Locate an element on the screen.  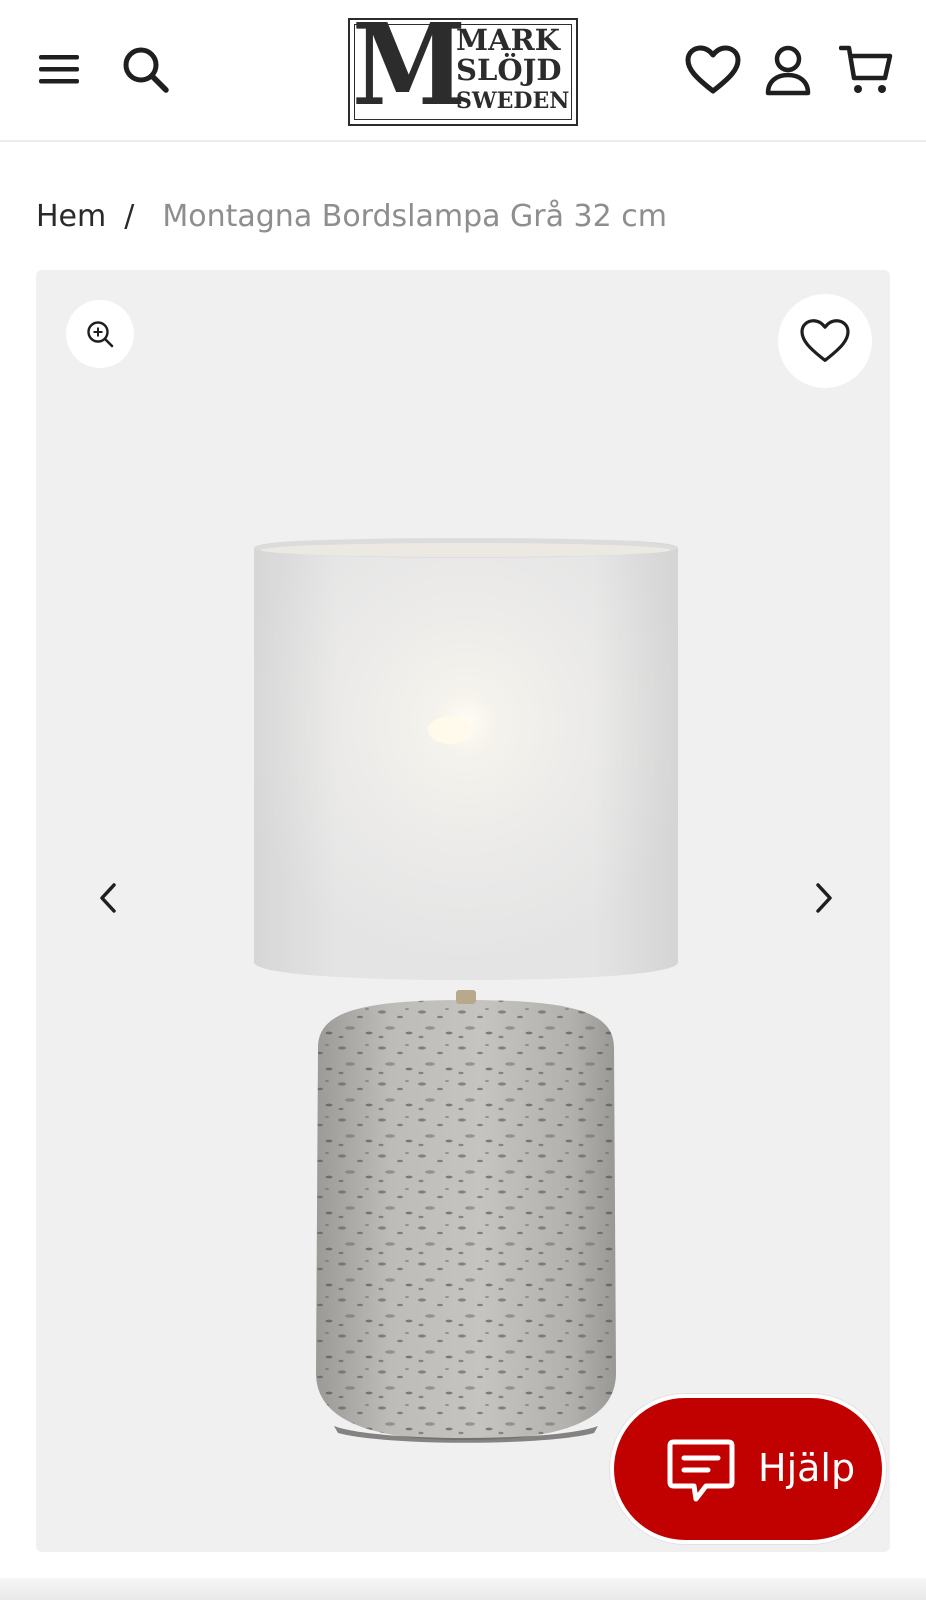
user-icon is located at coordinates (788, 70).